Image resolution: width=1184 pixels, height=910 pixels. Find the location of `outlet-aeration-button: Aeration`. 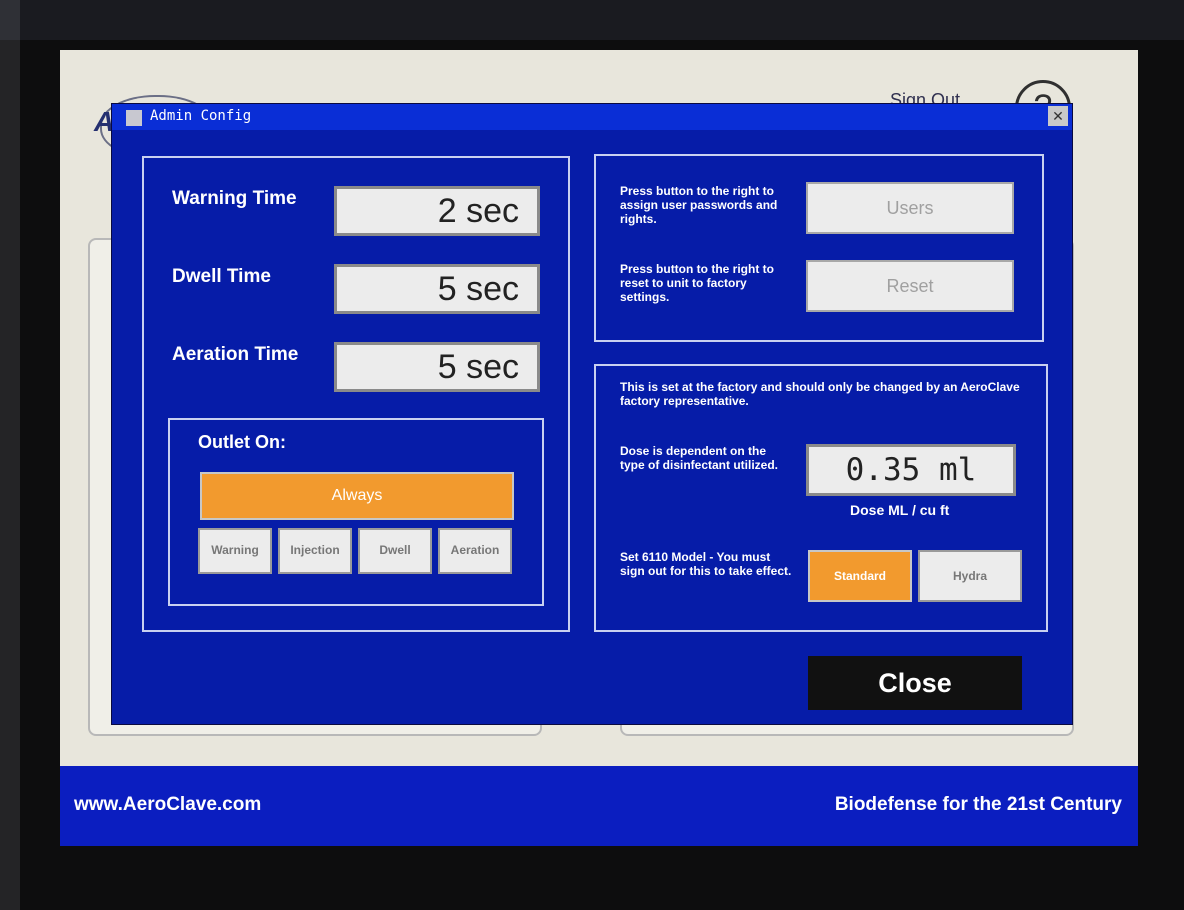

outlet-aeration-button: Aeration is located at coordinates (475, 551).